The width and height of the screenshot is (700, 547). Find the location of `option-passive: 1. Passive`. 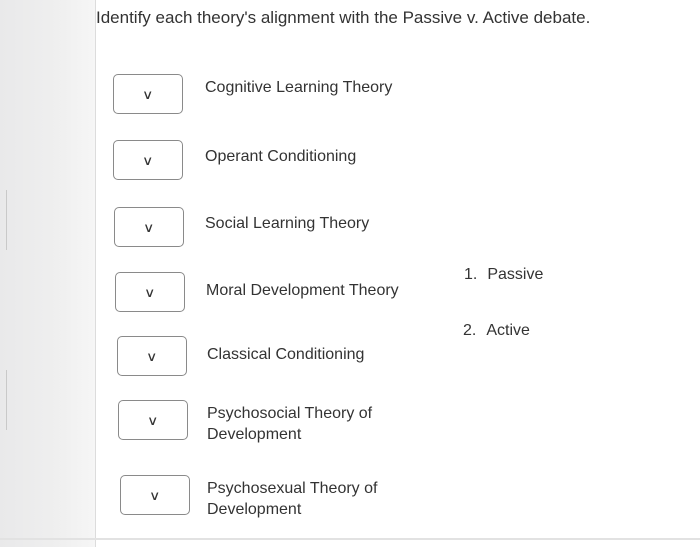

option-passive: 1. Passive is located at coordinates (503, 275).